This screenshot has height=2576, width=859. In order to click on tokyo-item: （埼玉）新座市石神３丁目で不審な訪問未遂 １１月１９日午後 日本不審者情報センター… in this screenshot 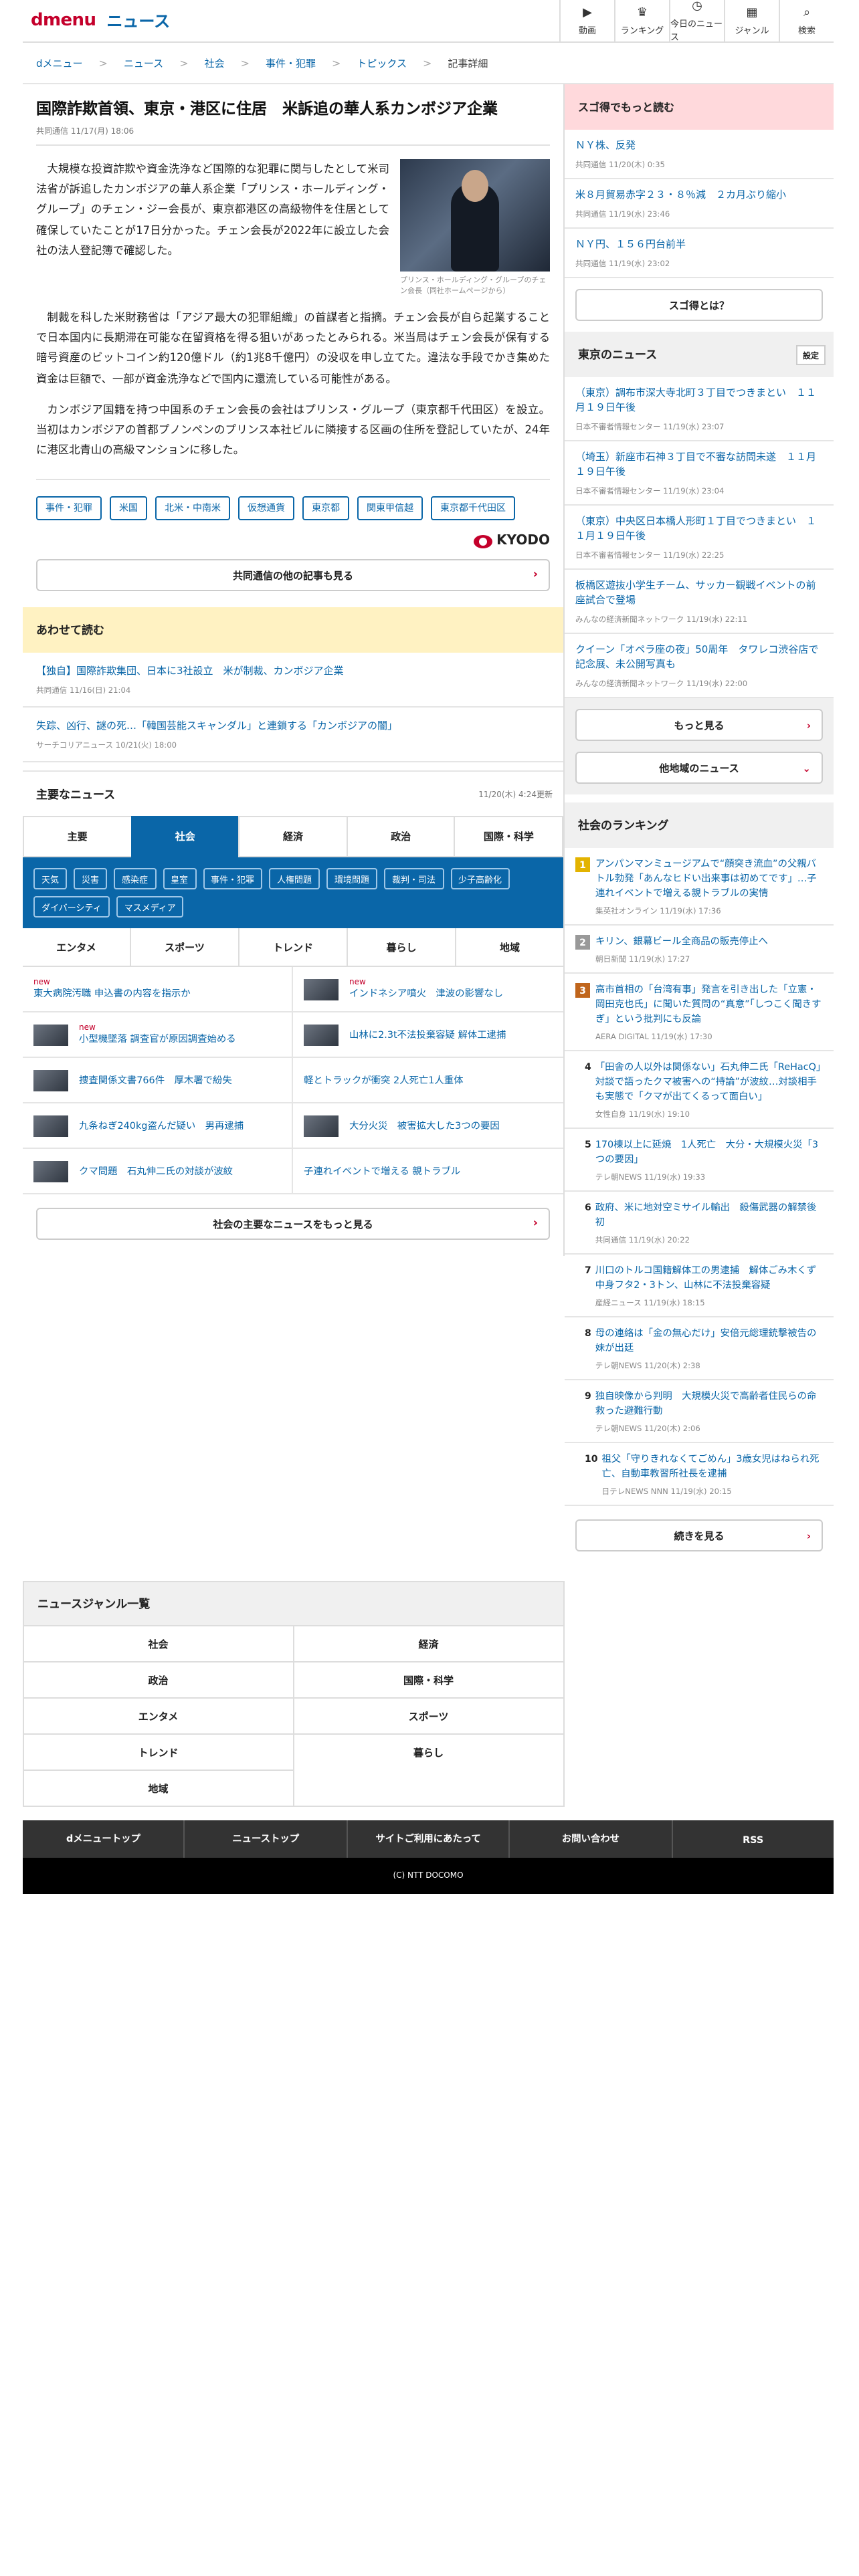, I will do `click(699, 474)`.